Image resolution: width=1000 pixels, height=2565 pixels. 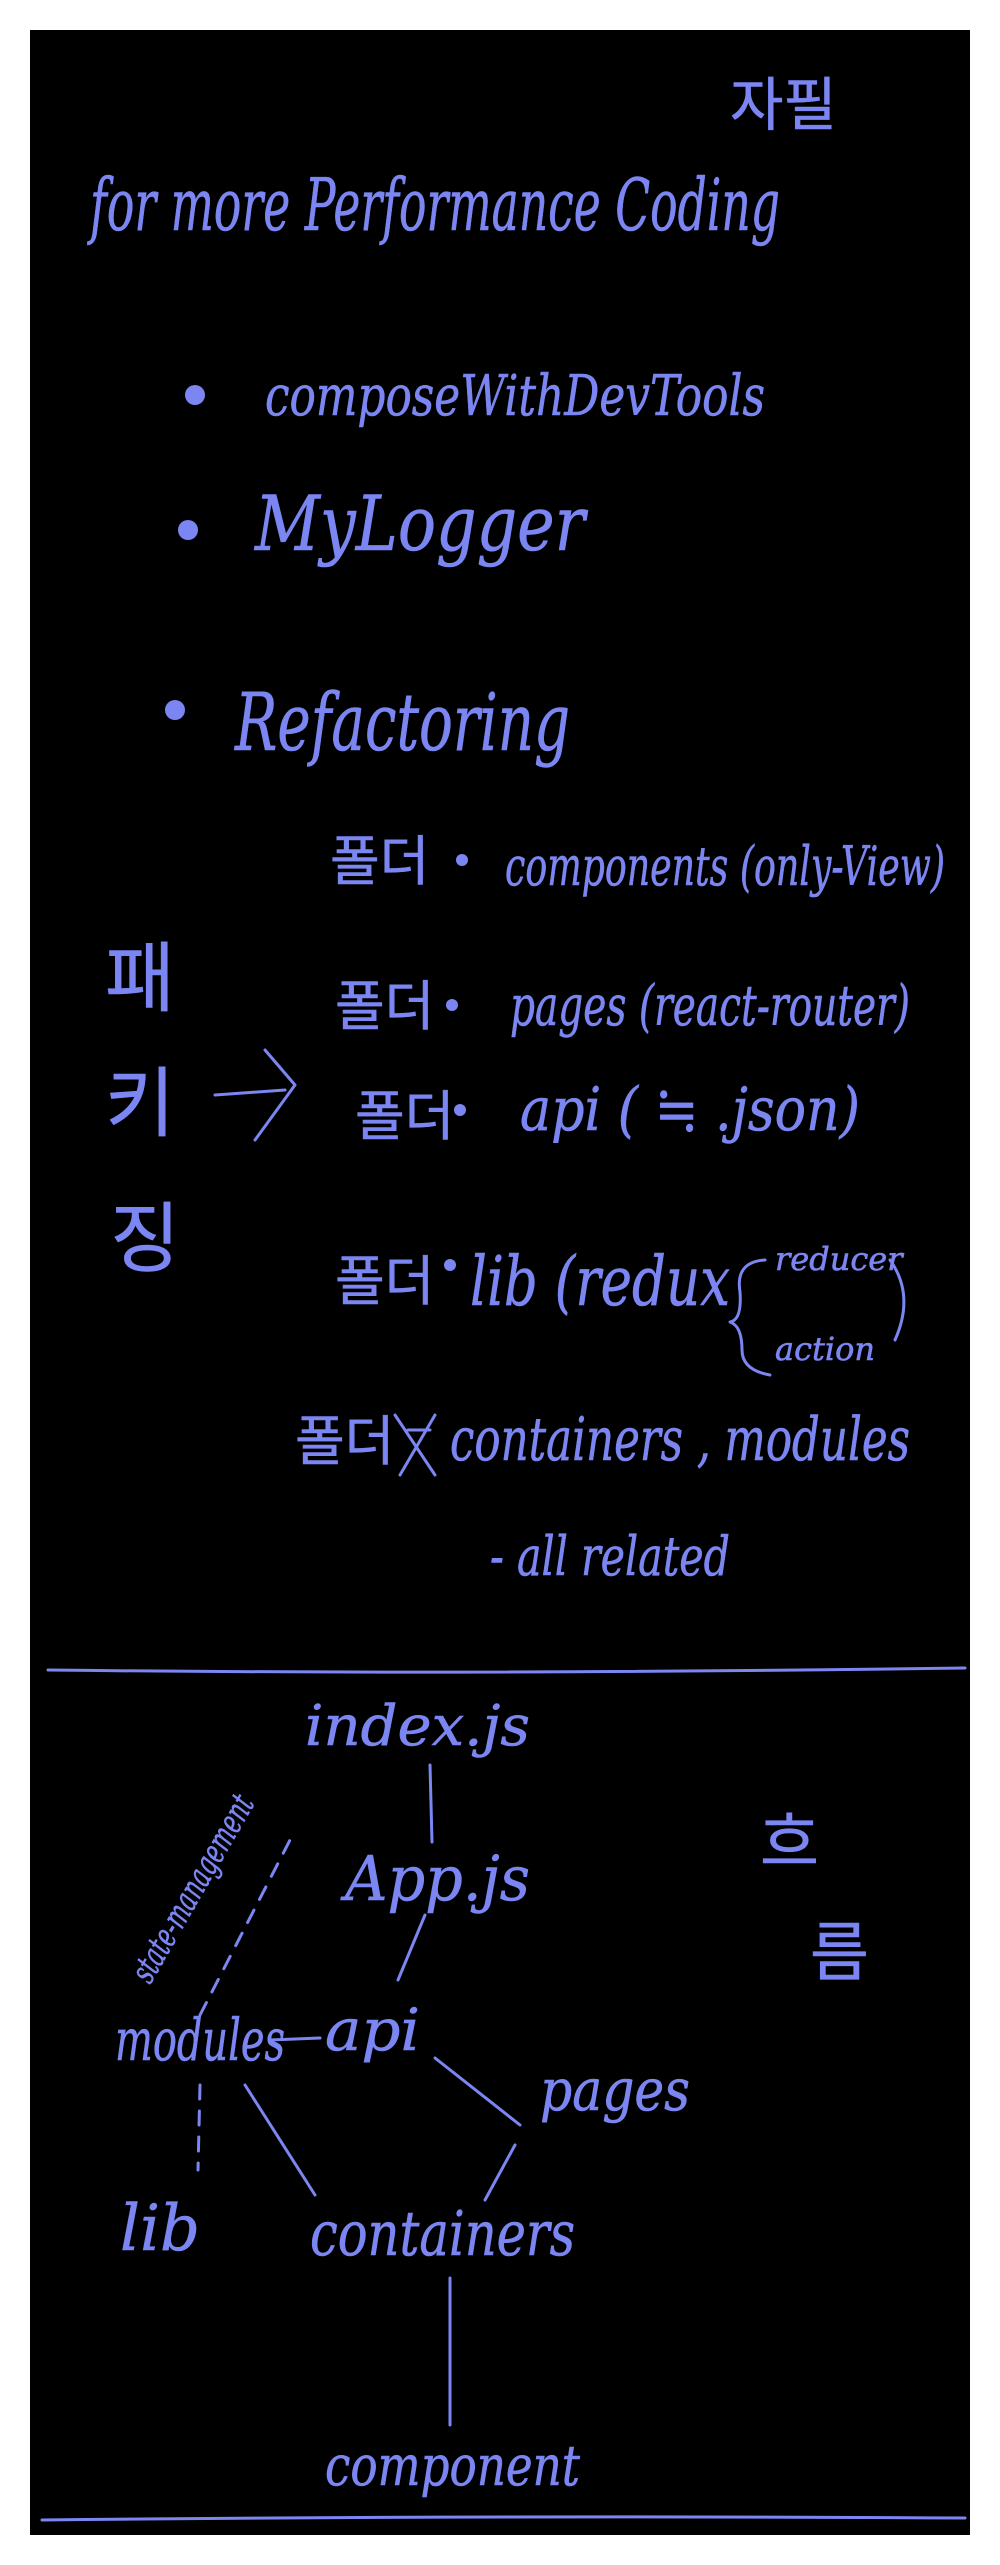 I want to click on node-index-js: index.js, so click(x=417, y=1726).